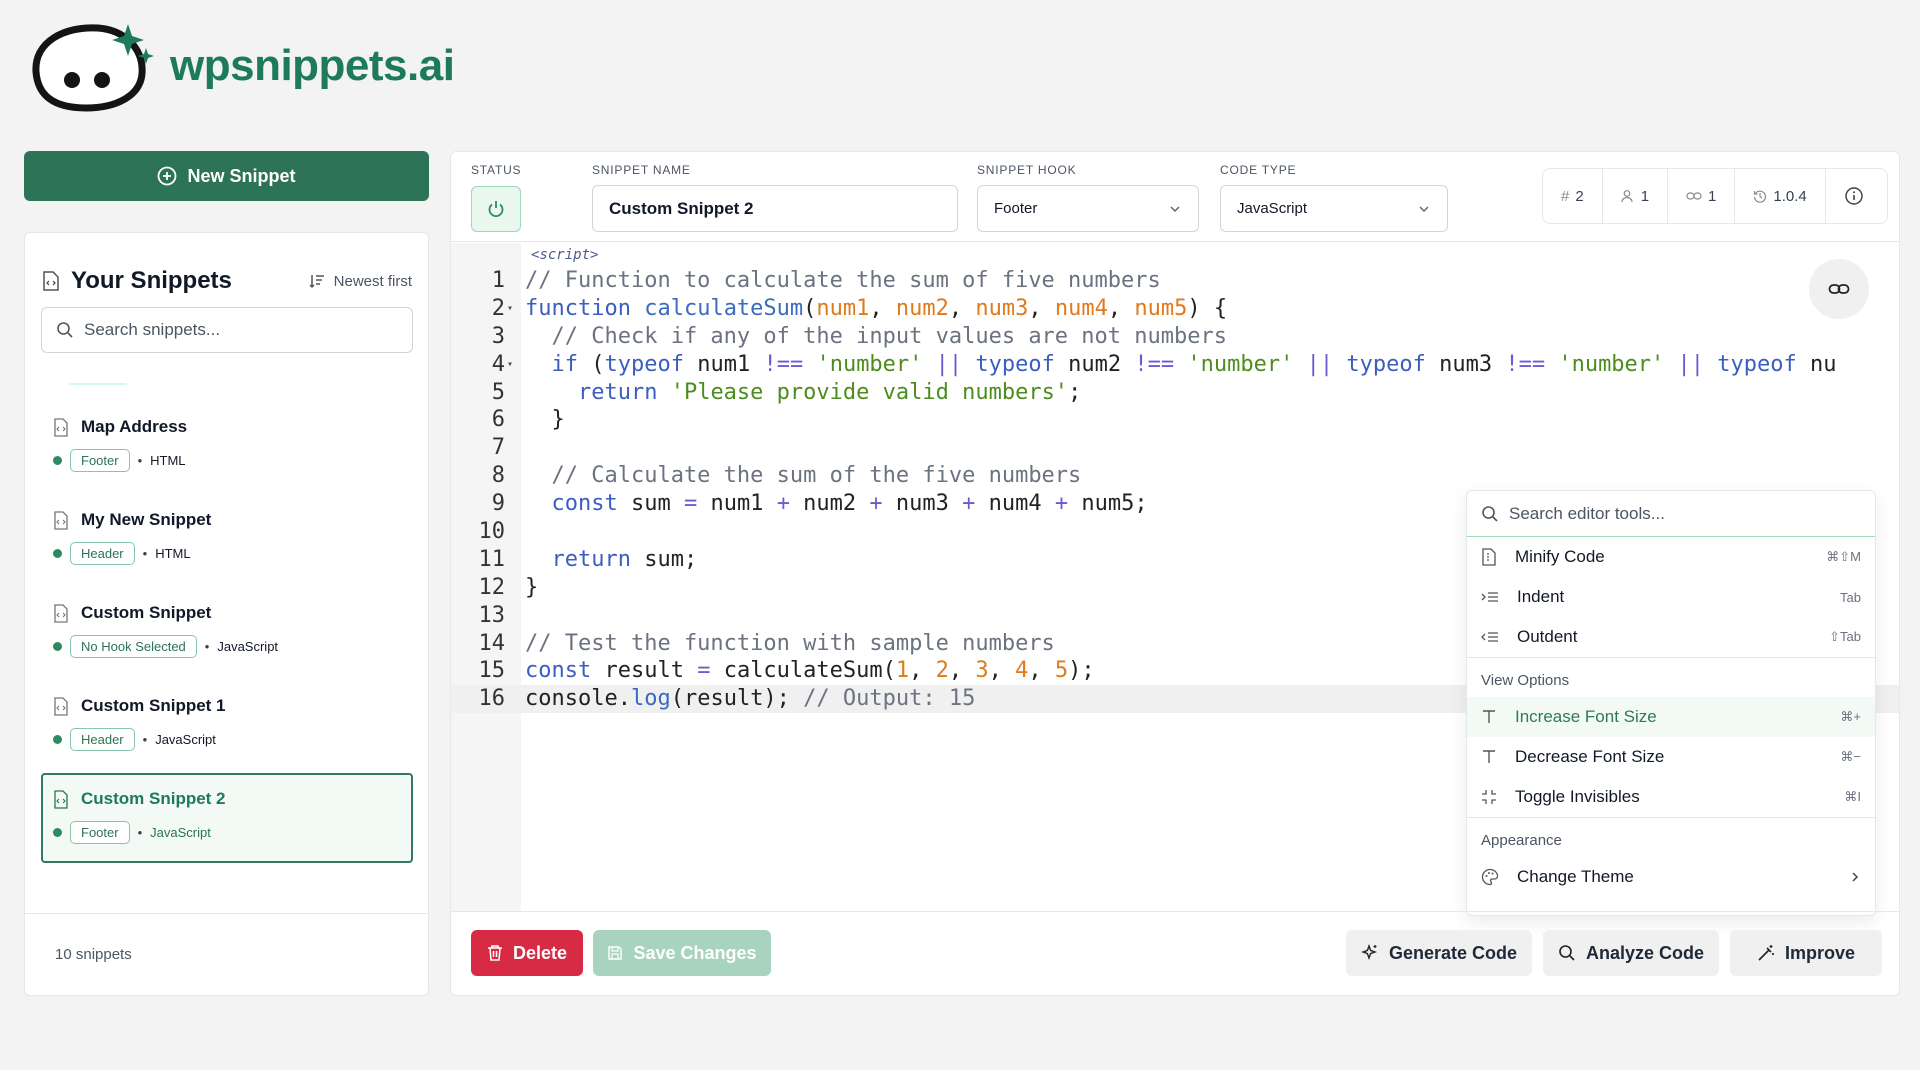 The height and width of the screenshot is (1070, 1920). What do you see at coordinates (790, 643) in the screenshot?
I see `code-text: // Test the function with sample numbers` at bounding box center [790, 643].